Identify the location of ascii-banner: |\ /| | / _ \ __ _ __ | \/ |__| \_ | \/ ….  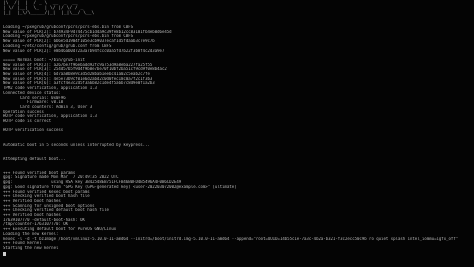
(68, 12).